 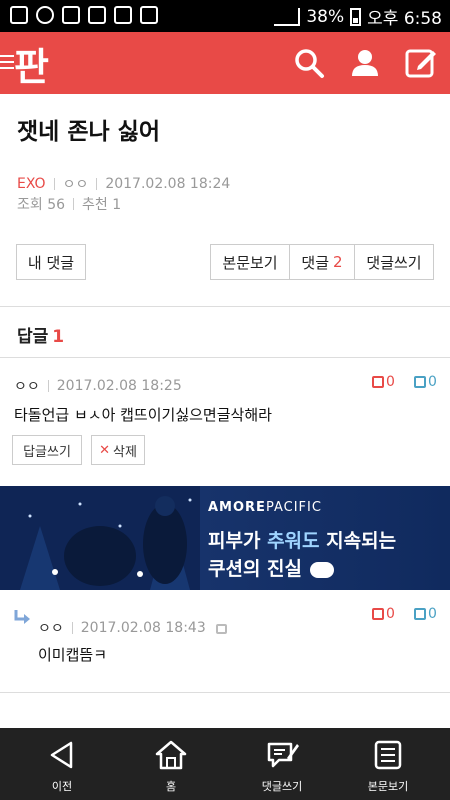 I want to click on reply-button: 답글쓰기, so click(x=47, y=450).